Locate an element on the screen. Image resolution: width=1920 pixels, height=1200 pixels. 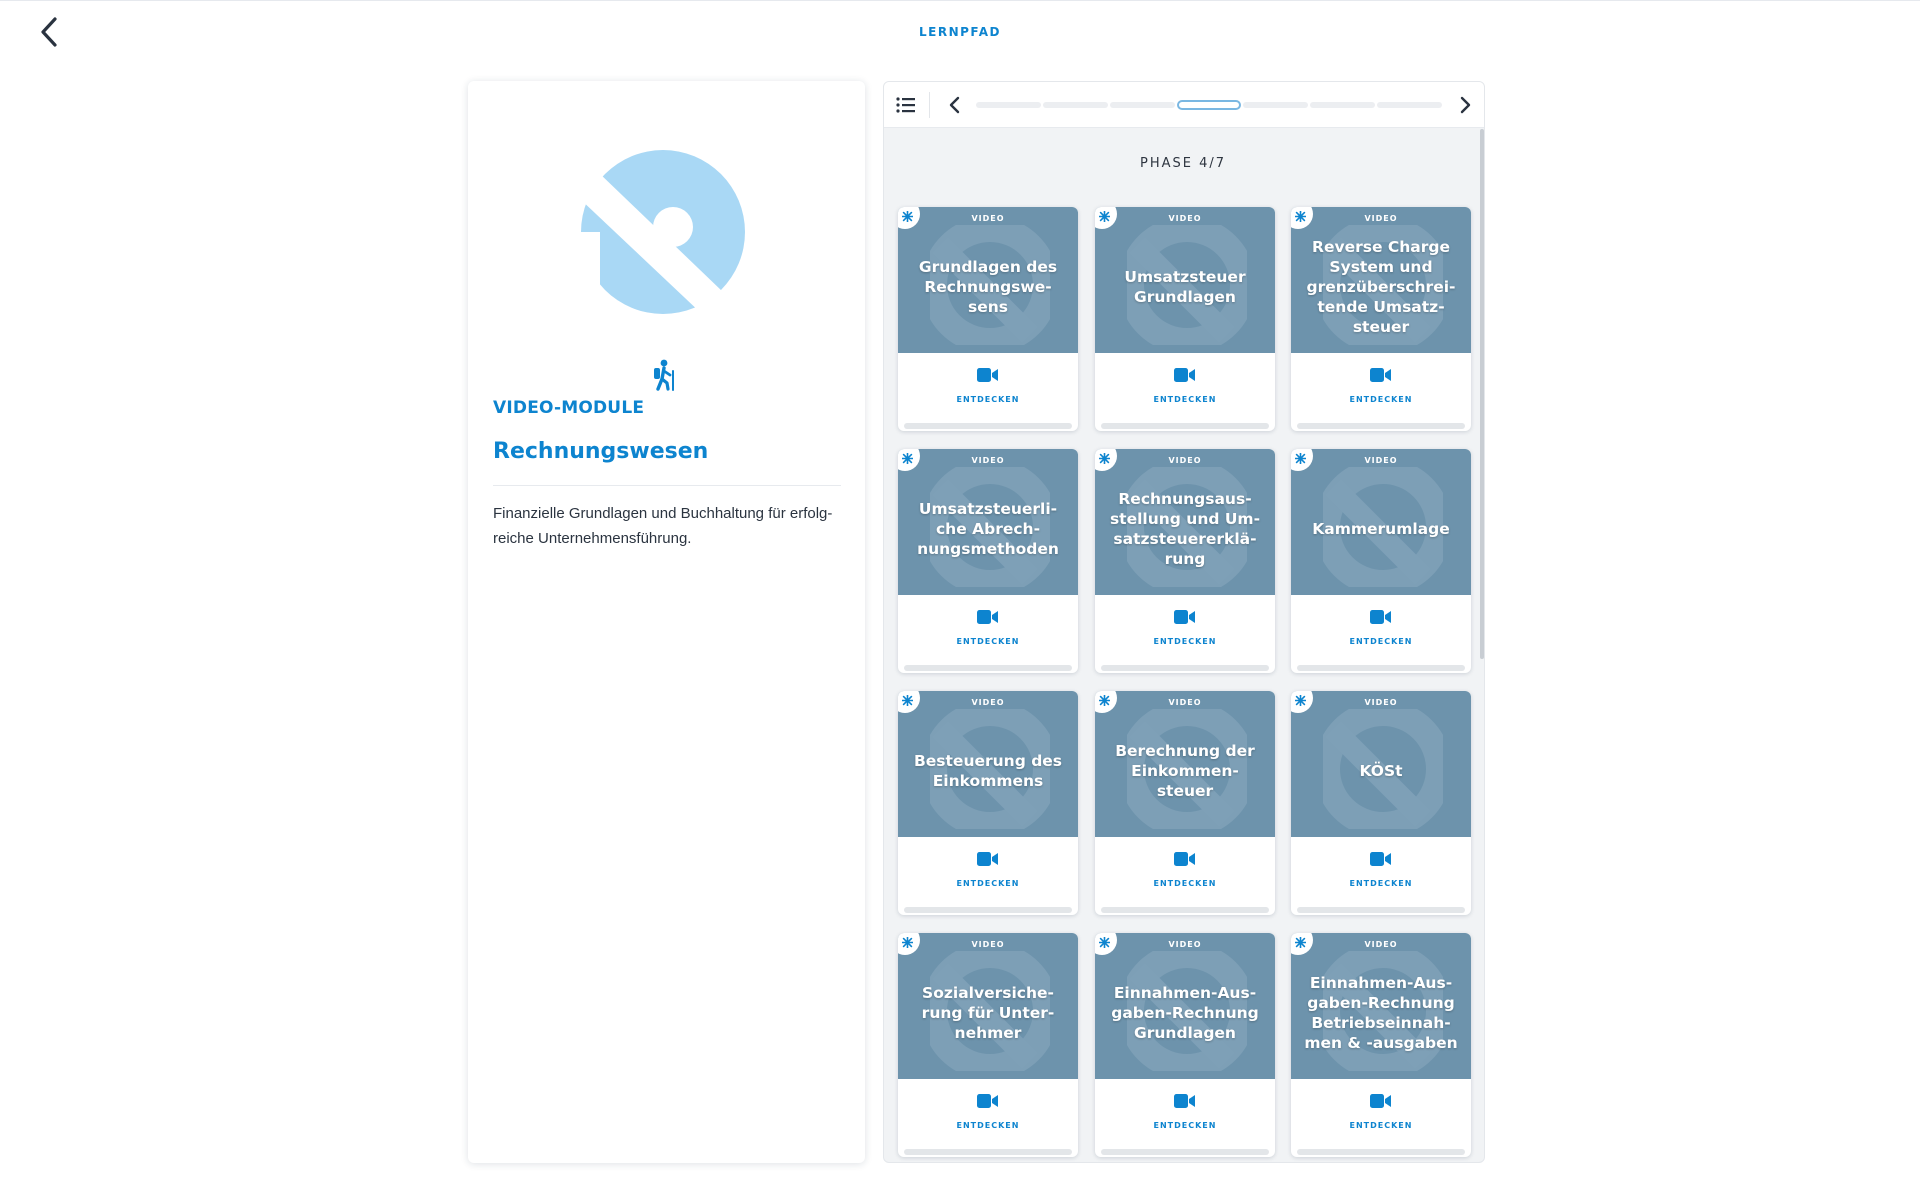
card-title: Einnahmen-Aus-gaben-Rechnung Grundlagen is located at coordinates (1185, 1013).